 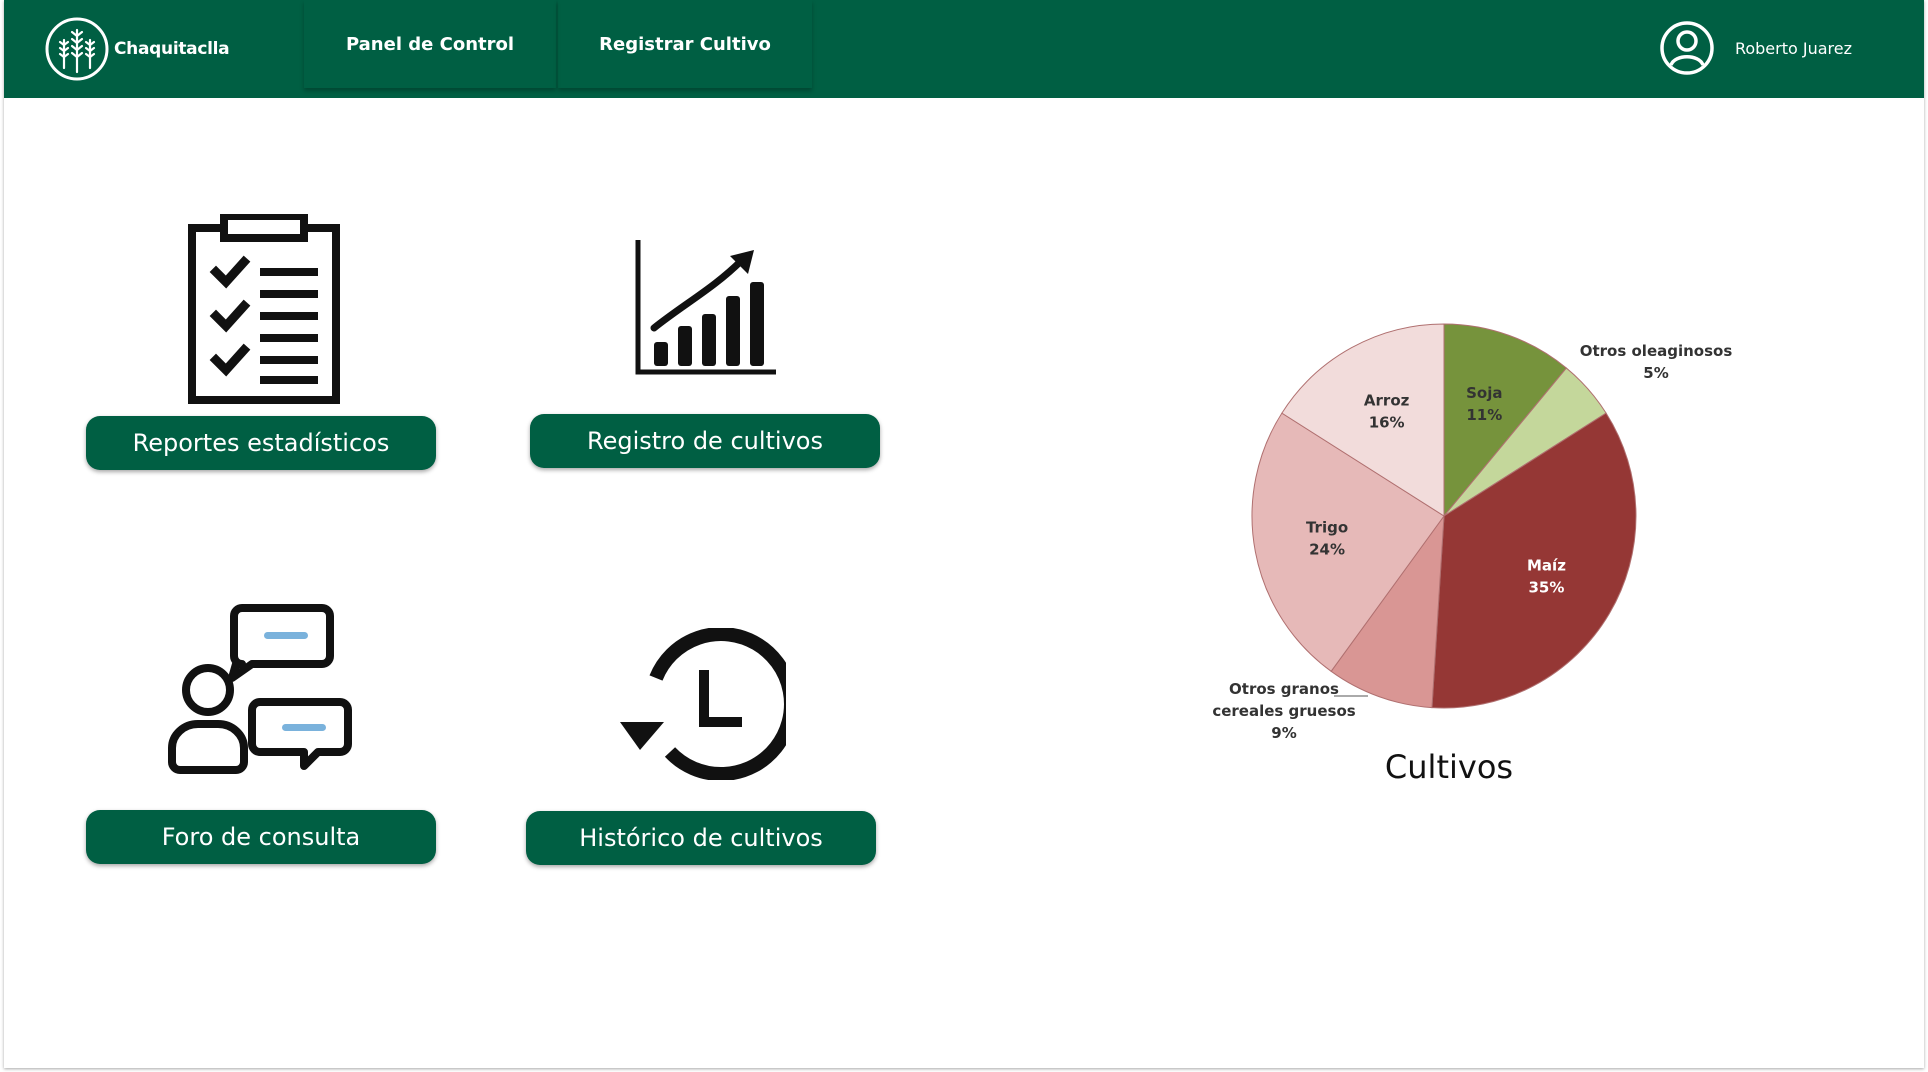 I want to click on foro-de-consulta-button: Foro de consulta, so click(x=261, y=837).